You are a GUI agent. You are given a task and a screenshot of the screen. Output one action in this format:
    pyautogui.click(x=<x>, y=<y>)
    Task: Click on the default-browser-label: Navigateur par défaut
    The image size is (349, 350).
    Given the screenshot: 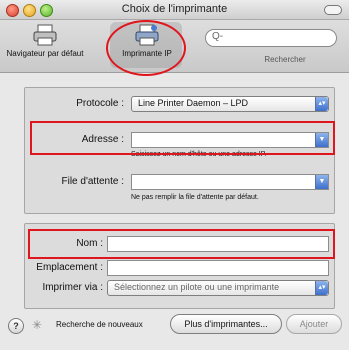 What is the action you would take?
    pyautogui.click(x=45, y=53)
    